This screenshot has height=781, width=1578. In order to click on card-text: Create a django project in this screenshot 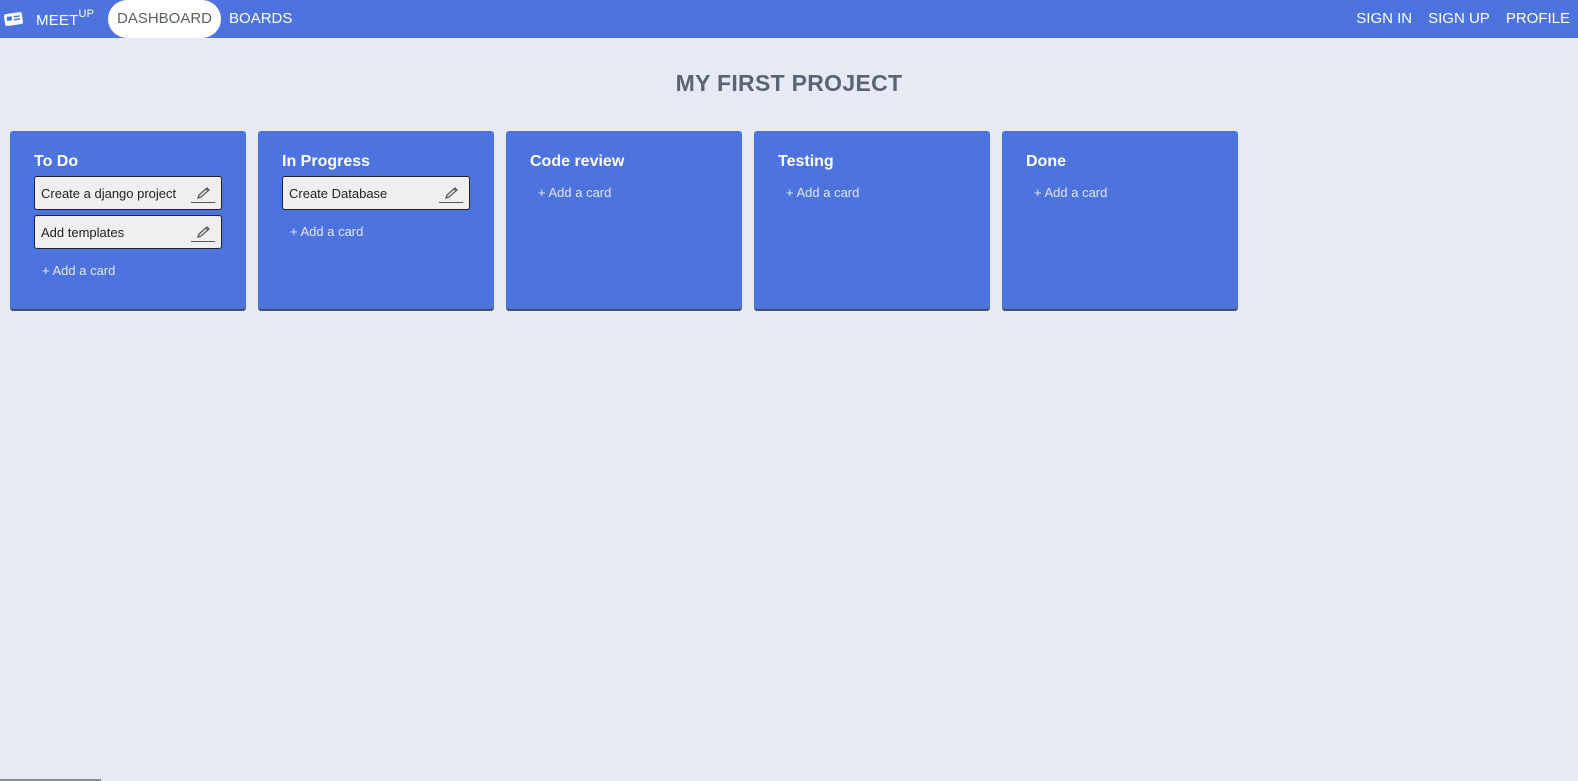, I will do `click(109, 193)`.